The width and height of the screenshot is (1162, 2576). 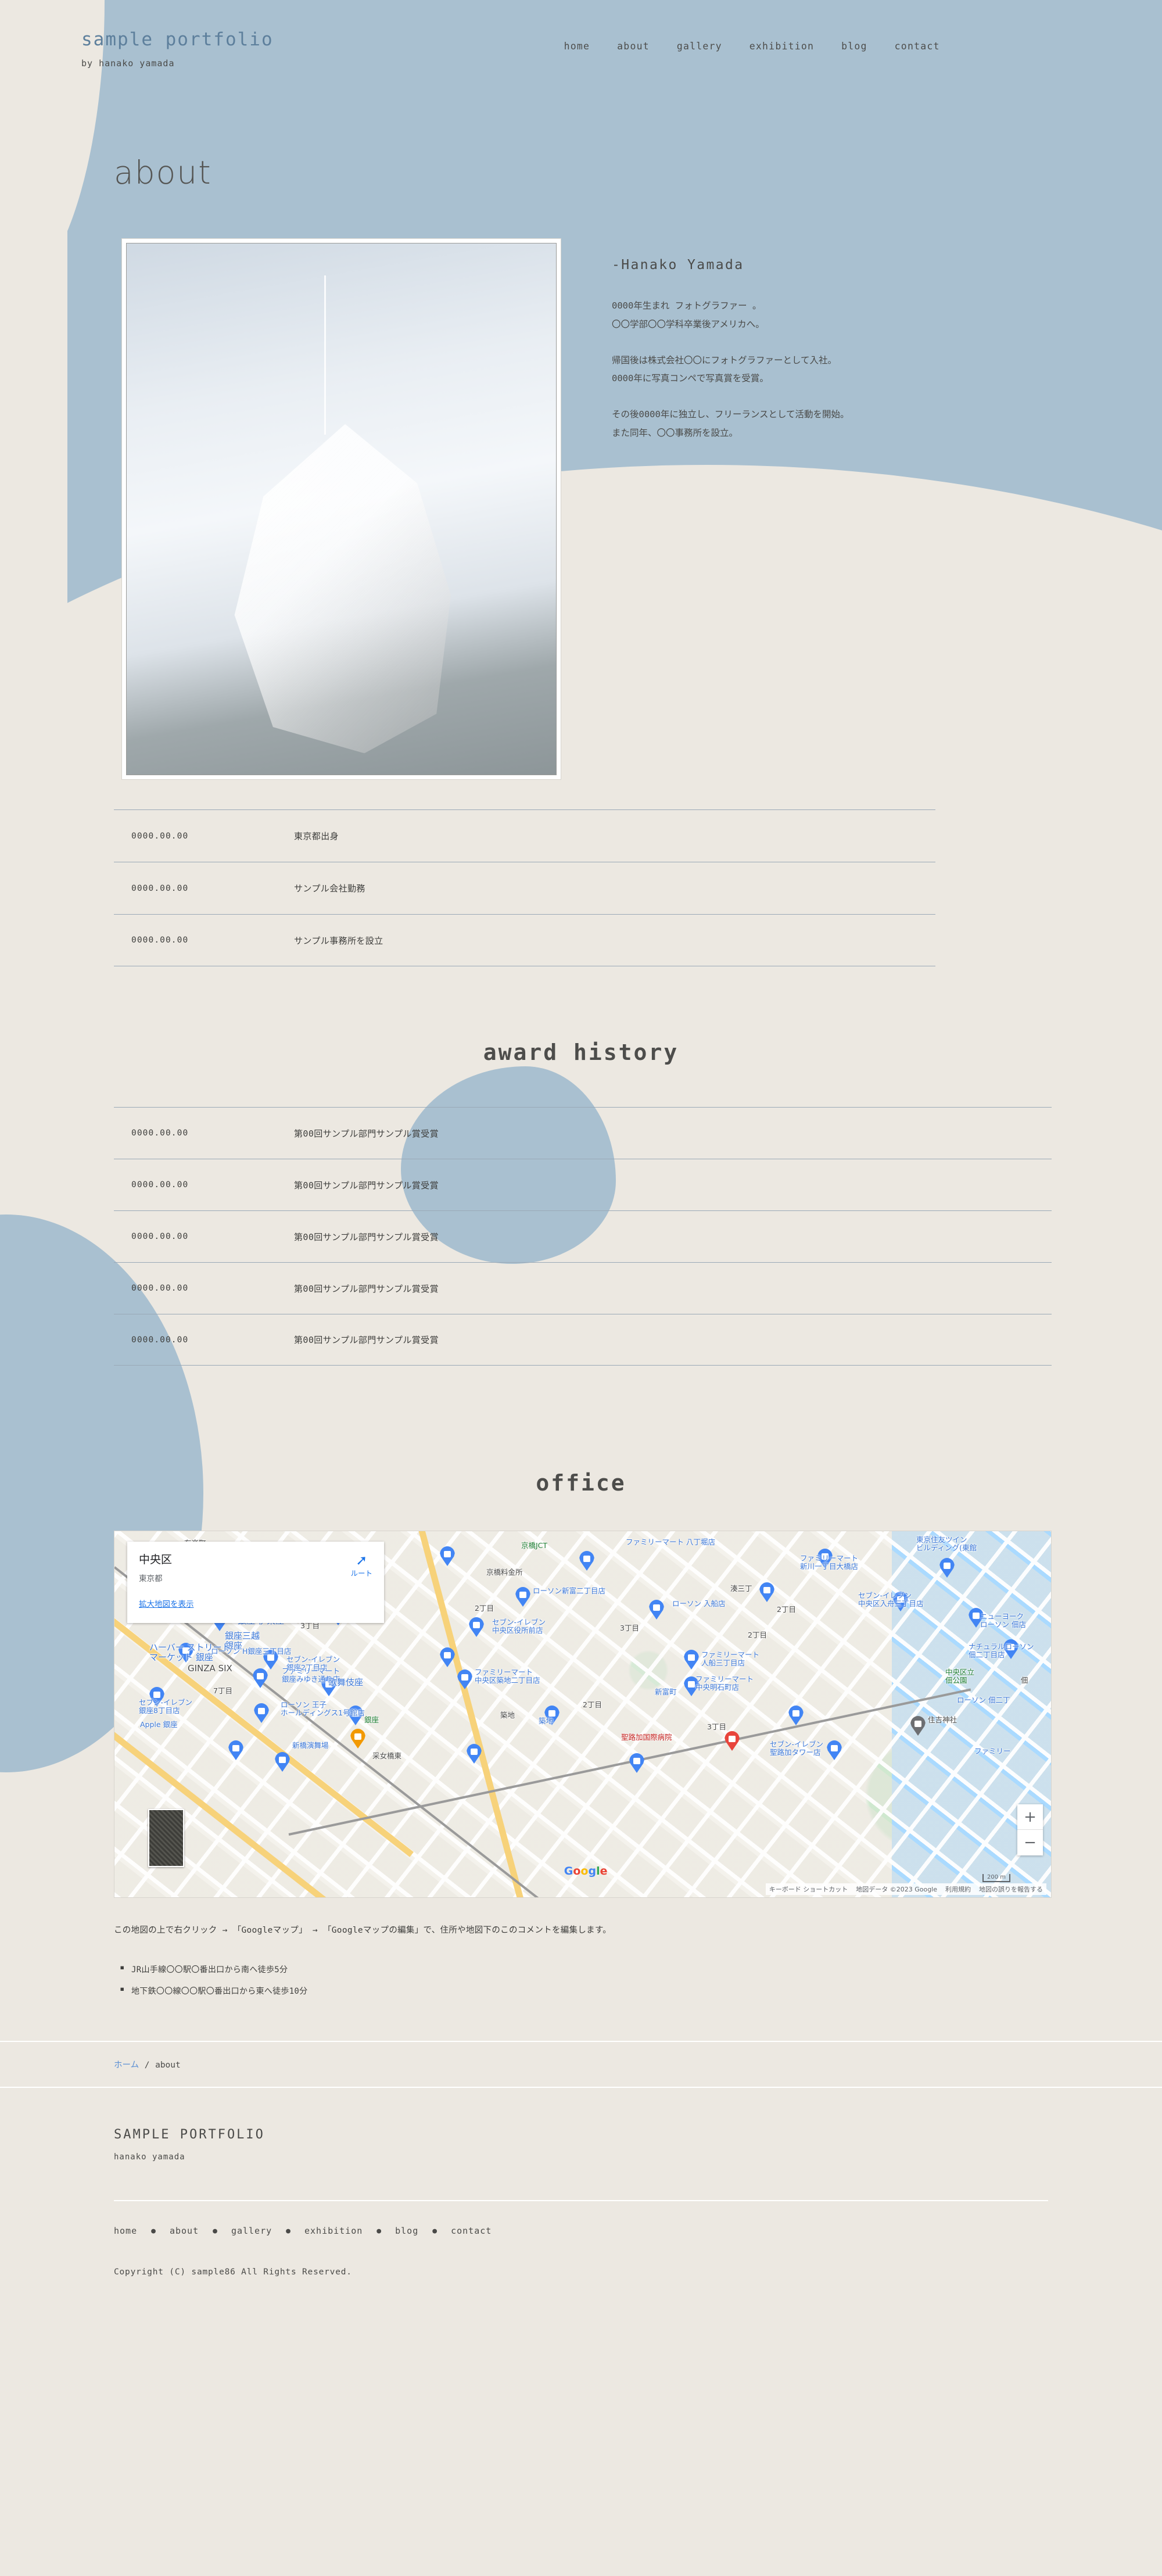 What do you see at coordinates (534, 1545) in the screenshot?
I see `map-place-label: 京橋JCT` at bounding box center [534, 1545].